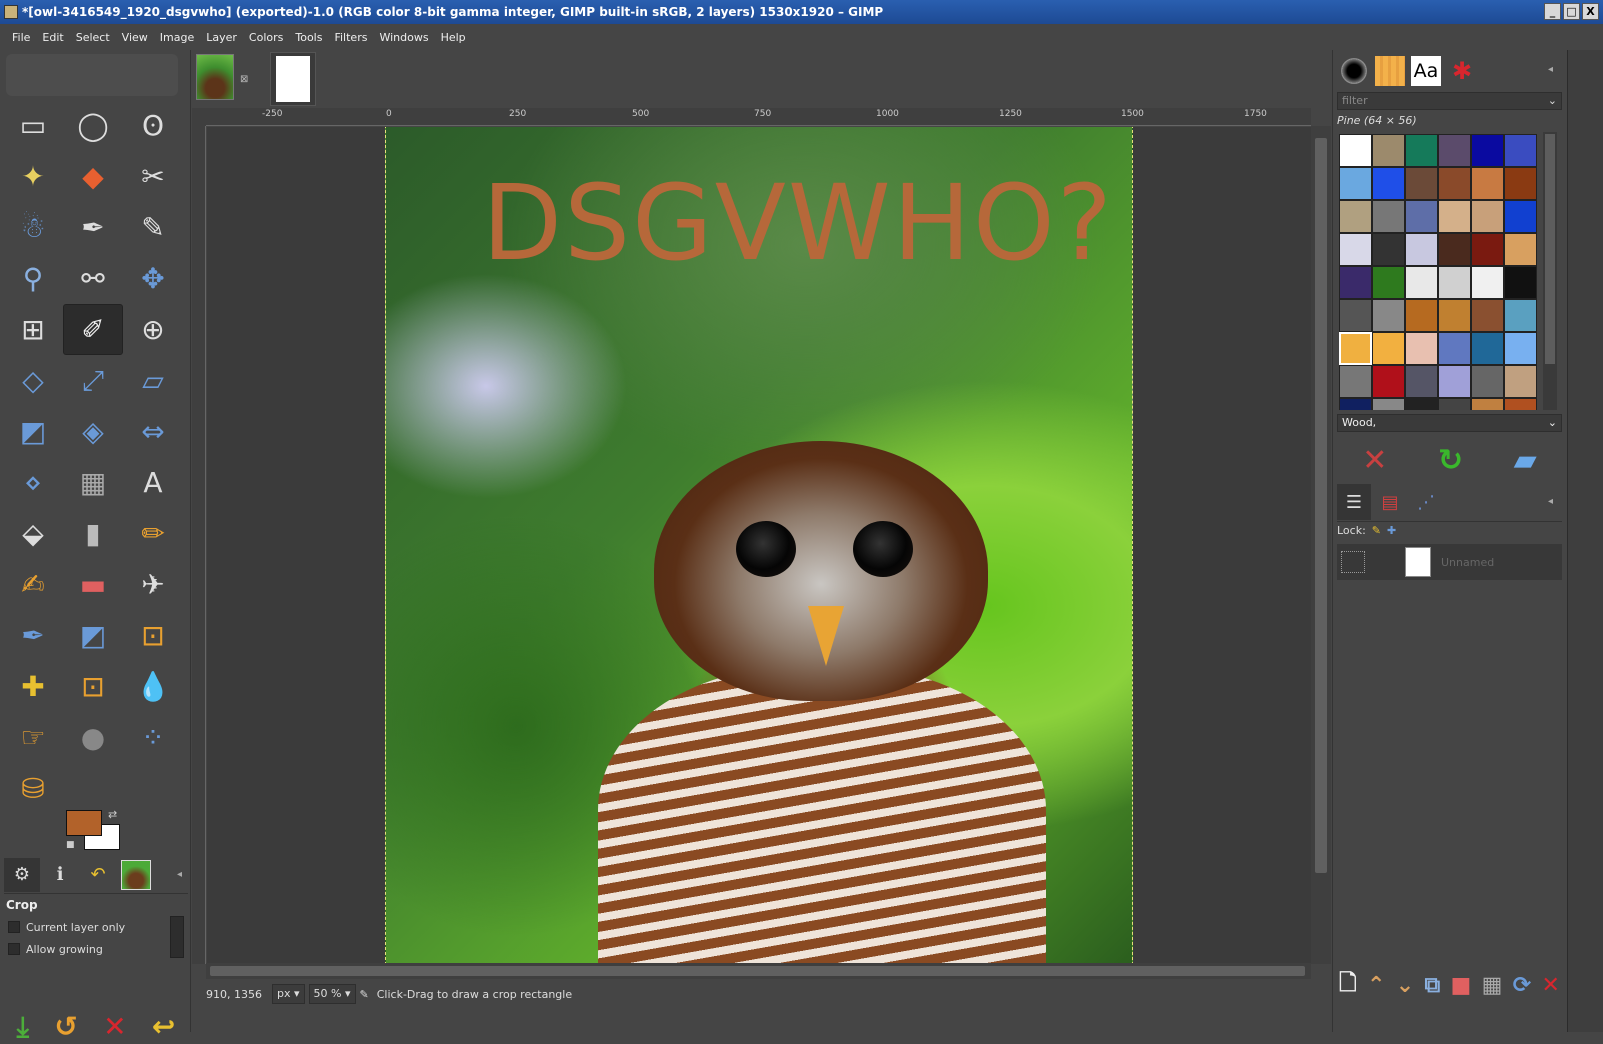 The image size is (1603, 1044). Describe the element at coordinates (1525, 460) in the screenshot. I see `open-pattern-as-image-icon: ▰` at that location.